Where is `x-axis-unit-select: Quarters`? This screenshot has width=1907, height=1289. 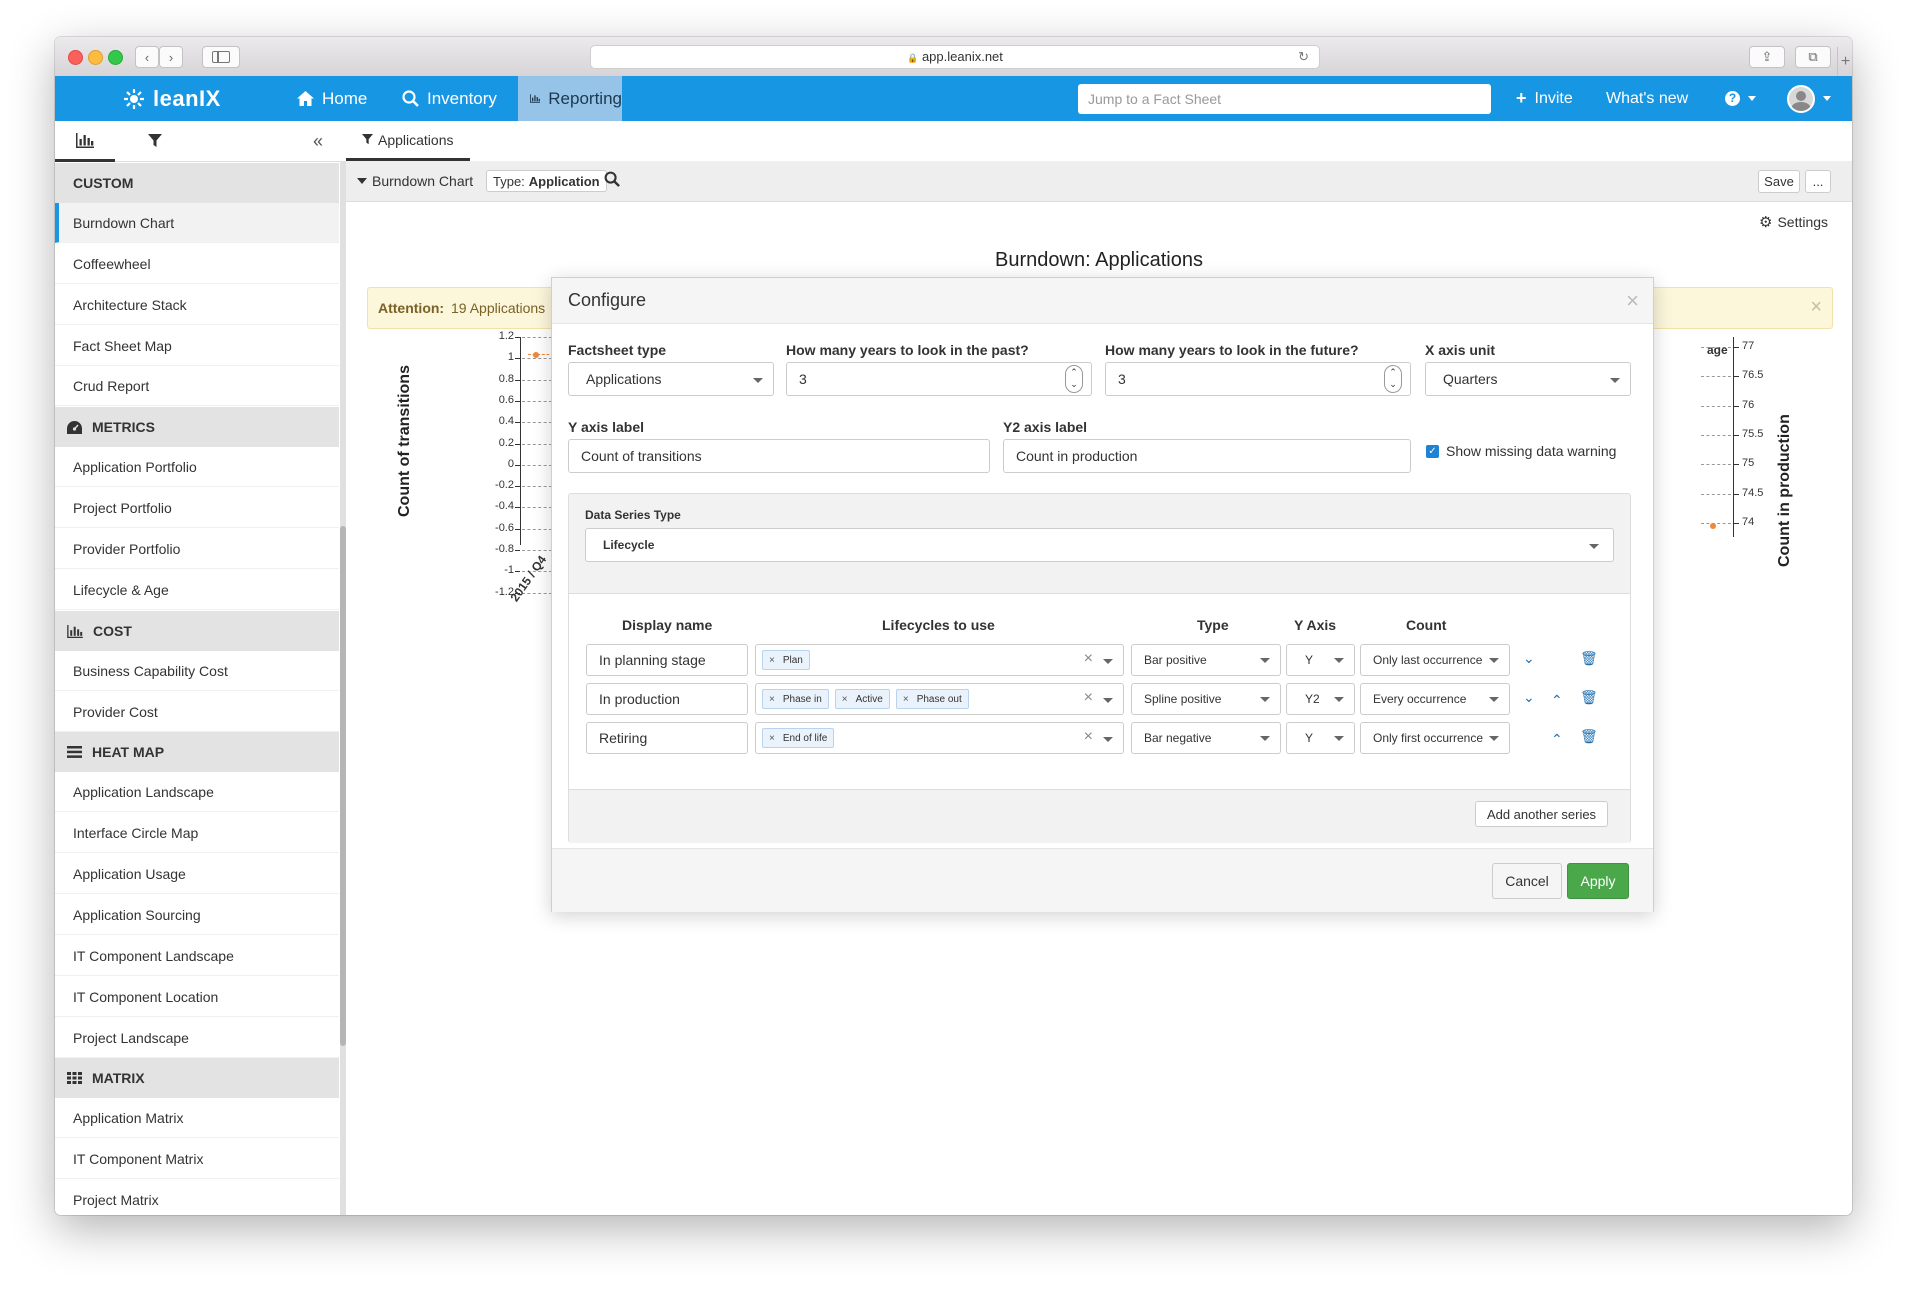
x-axis-unit-select: Quarters is located at coordinates (1528, 379).